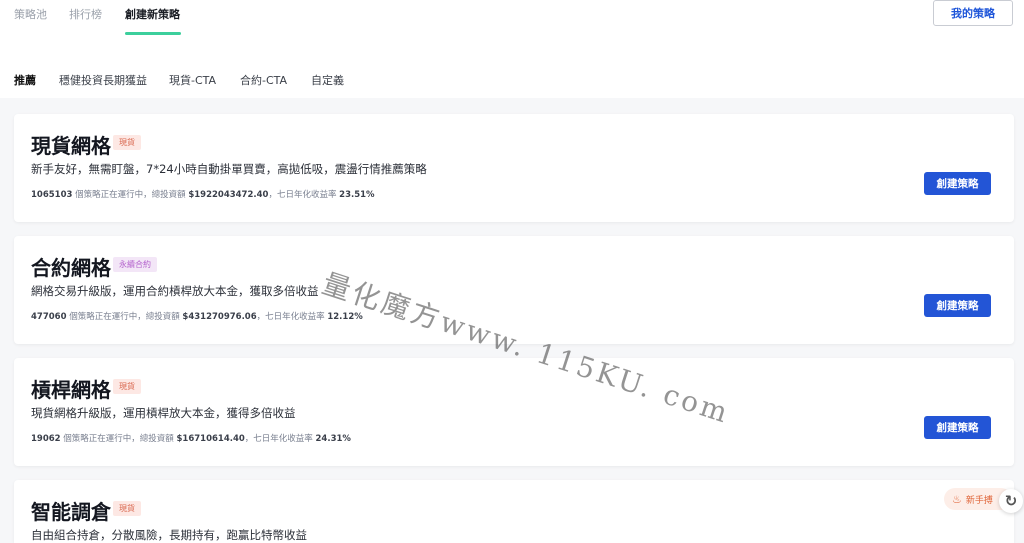 Image resolution: width=1024 pixels, height=543 pixels. Describe the element at coordinates (30, 14) in the screenshot. I see `tab-strategy-pool: 策略池` at that location.